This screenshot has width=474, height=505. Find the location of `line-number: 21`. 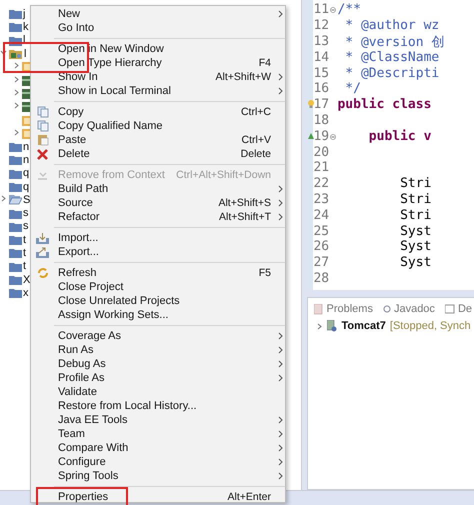

line-number: 21 is located at coordinates (321, 168).